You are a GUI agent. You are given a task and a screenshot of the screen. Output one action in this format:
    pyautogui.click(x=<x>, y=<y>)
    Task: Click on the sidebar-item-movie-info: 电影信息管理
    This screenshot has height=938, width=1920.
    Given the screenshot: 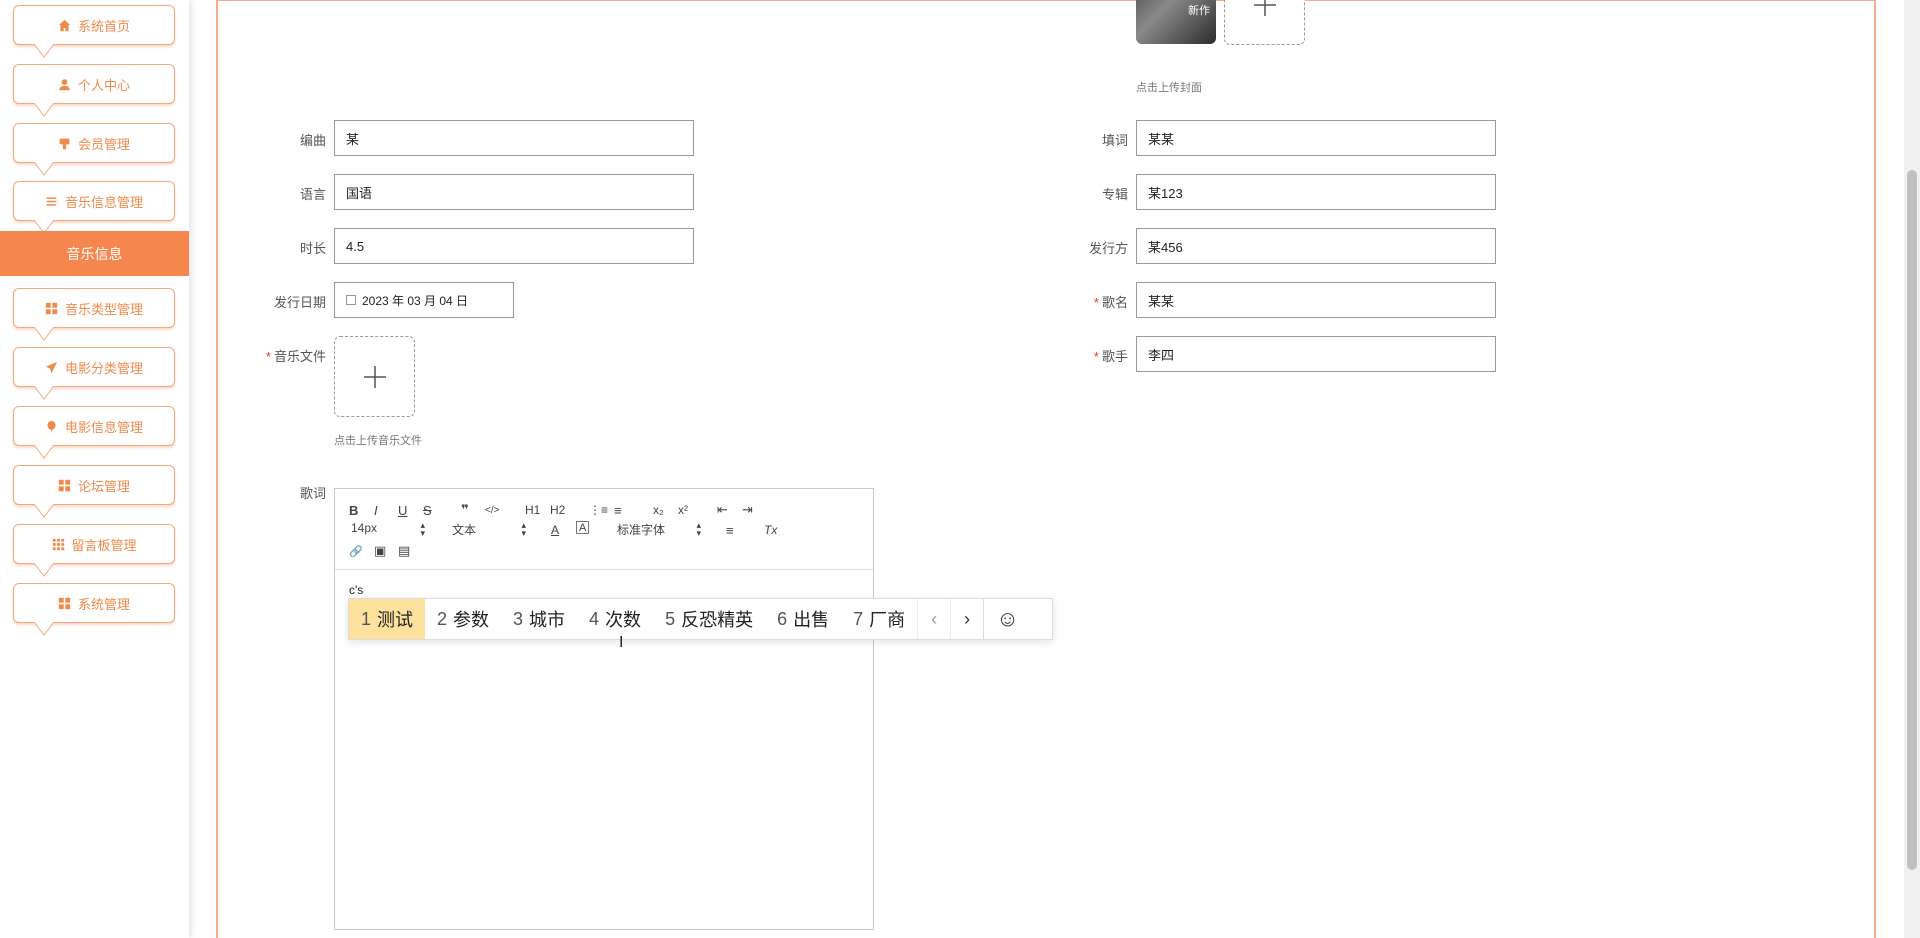 What is the action you would take?
    pyautogui.click(x=94, y=432)
    